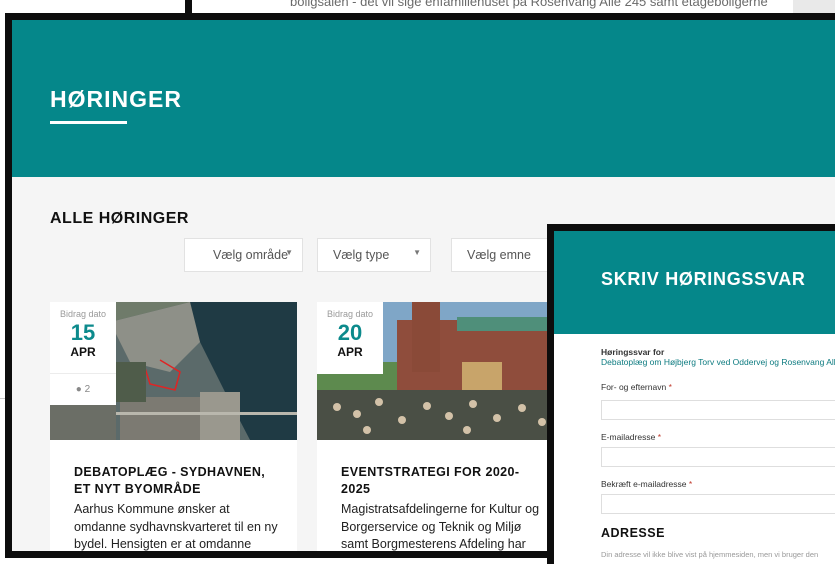 The image size is (835, 564). What do you see at coordinates (251, 255) in the screenshot?
I see `area-filter-label: Vælg område` at bounding box center [251, 255].